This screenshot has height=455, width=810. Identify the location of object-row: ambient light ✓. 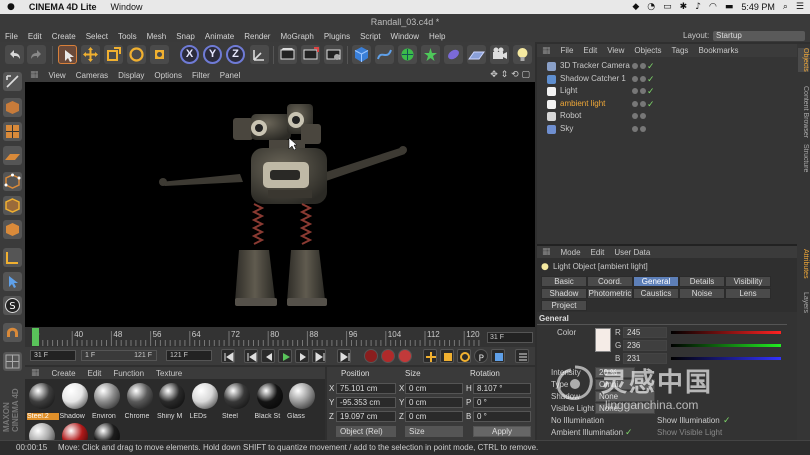
(667, 104).